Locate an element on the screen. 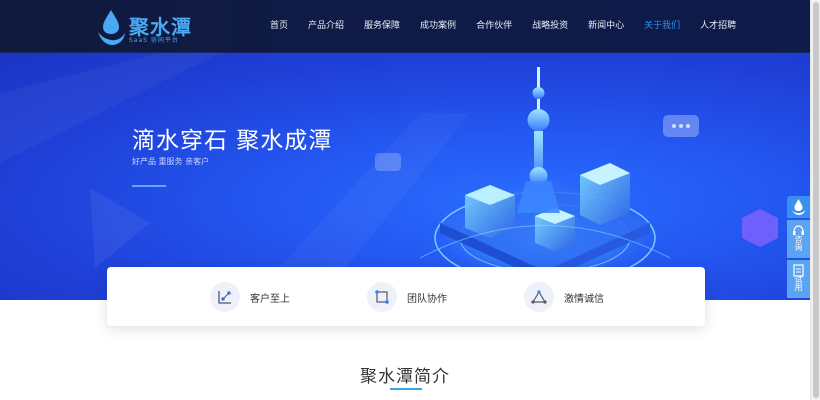 This screenshot has height=400, width=820. feature-customer-first: 客户至上 is located at coordinates (250, 297).